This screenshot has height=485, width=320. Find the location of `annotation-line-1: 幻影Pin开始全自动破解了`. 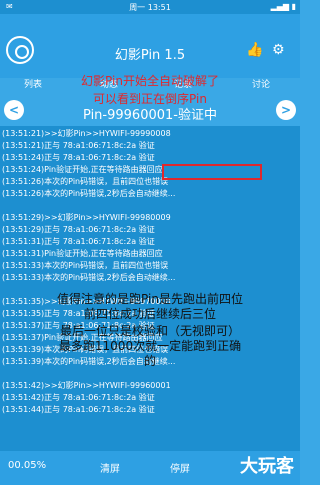

annotation-line-1: 幻影Pin开始全自动破解了 is located at coordinates (150, 81).